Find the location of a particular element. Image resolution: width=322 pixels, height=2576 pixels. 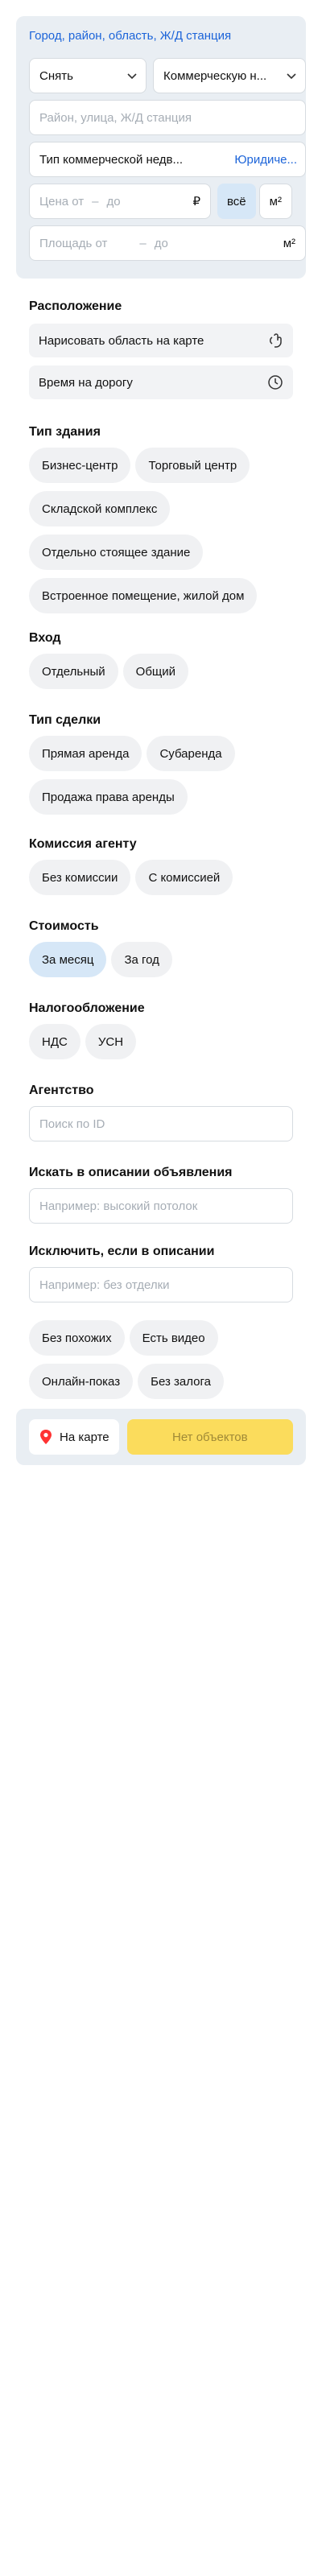

chip-has-video: Есть видео is located at coordinates (173, 1338).